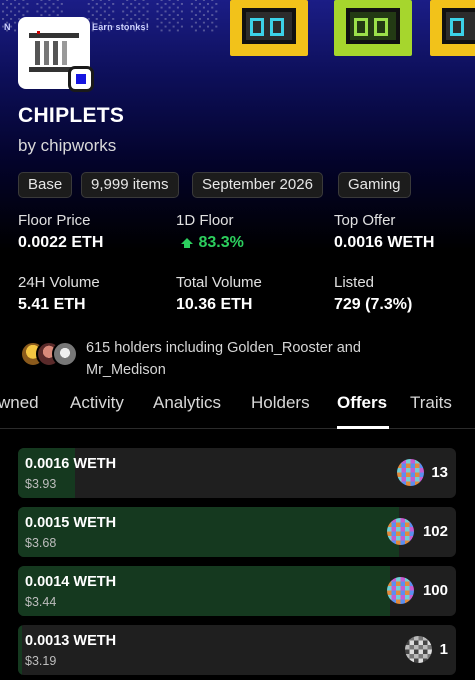 The height and width of the screenshot is (680, 475). I want to click on offer-usd: $3.68, so click(41, 543).